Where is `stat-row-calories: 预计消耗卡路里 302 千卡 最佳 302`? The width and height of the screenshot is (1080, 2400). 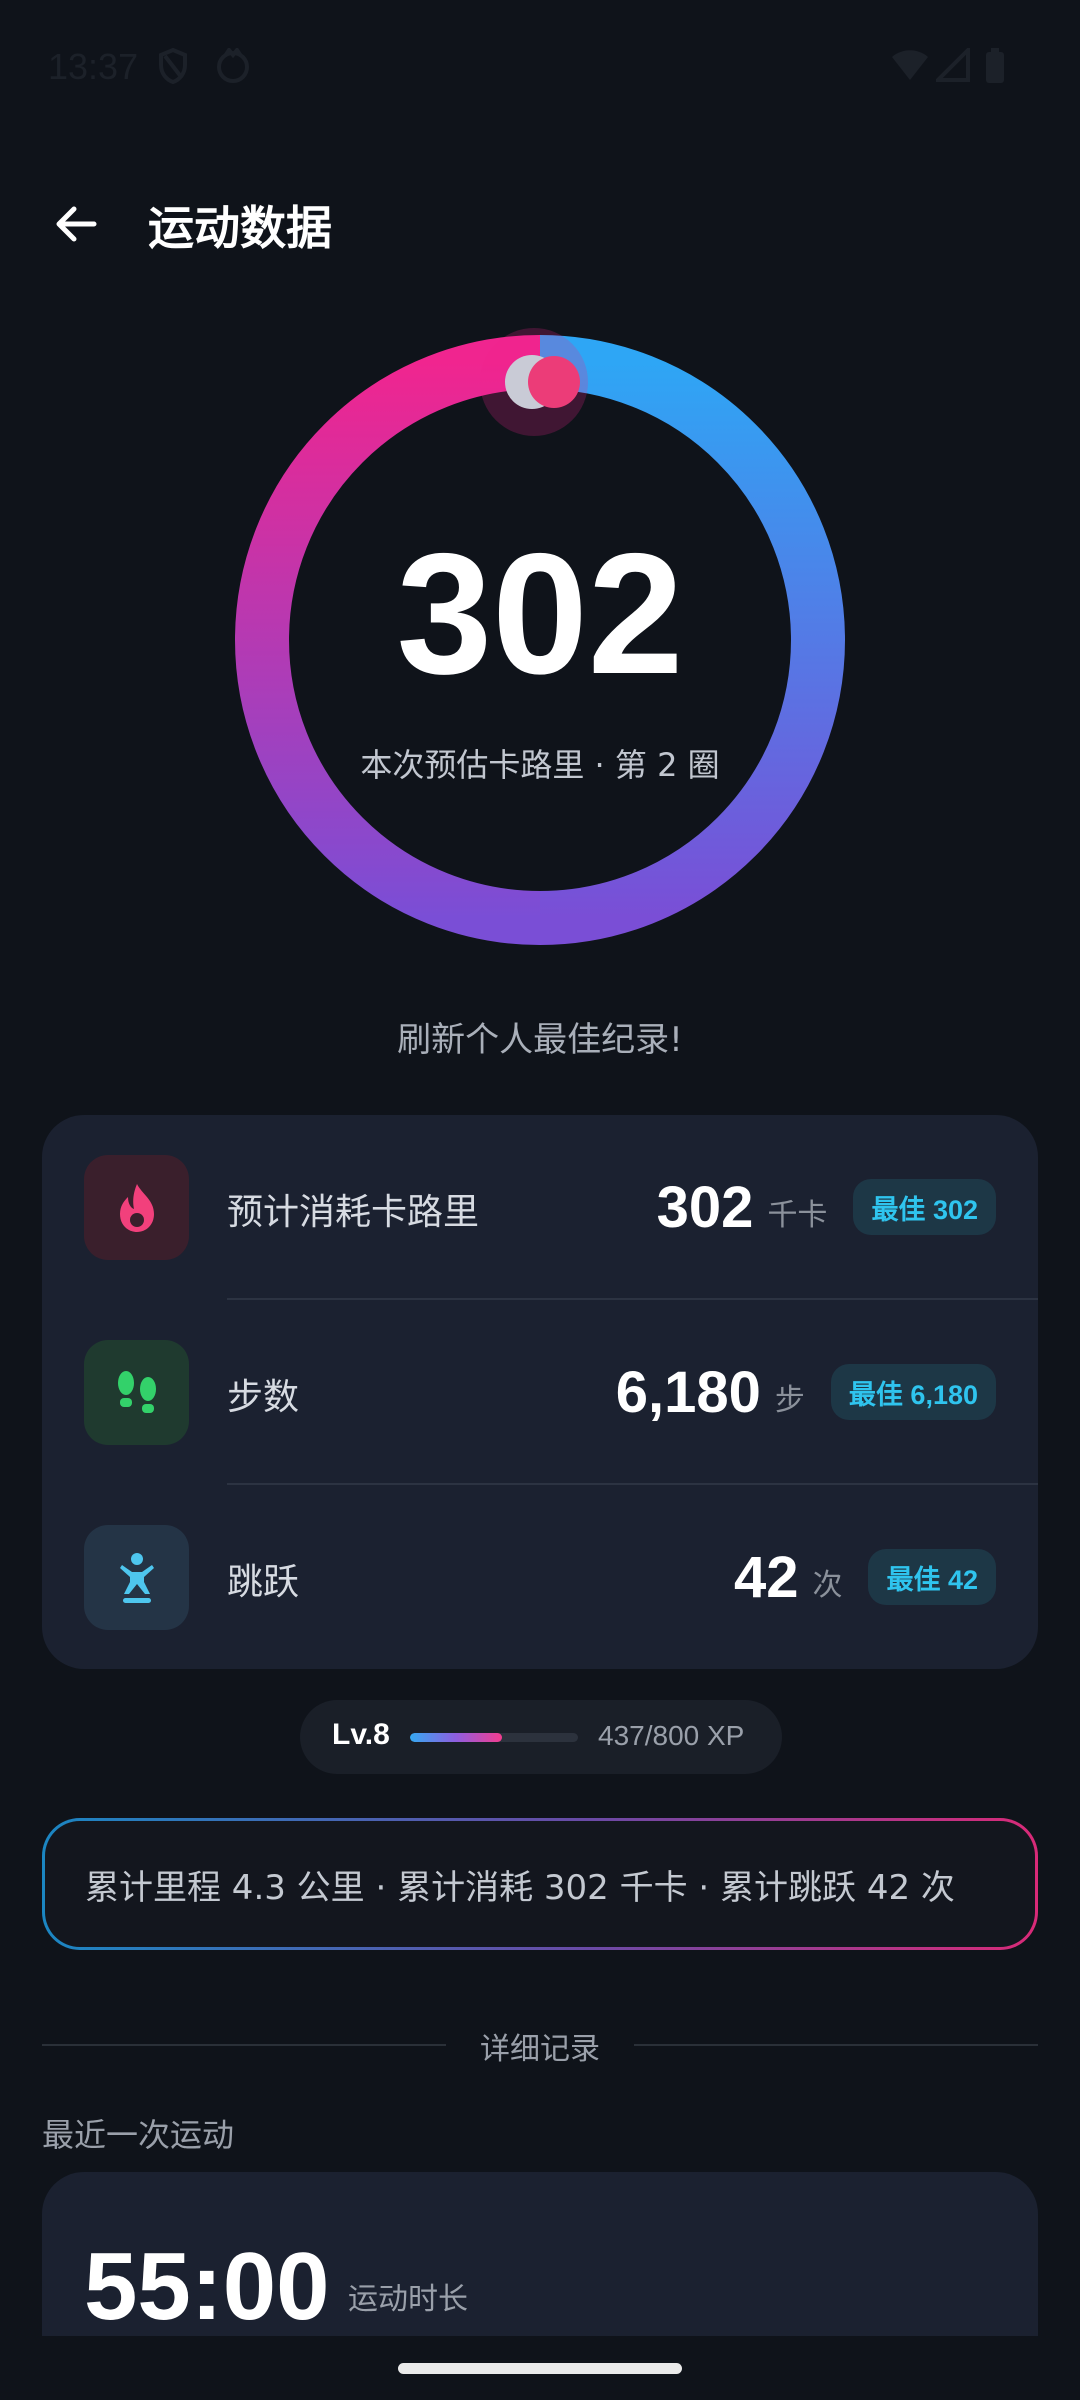
stat-row-calories: 预计消耗卡路里 302 千卡 最佳 302 is located at coordinates (540, 1207).